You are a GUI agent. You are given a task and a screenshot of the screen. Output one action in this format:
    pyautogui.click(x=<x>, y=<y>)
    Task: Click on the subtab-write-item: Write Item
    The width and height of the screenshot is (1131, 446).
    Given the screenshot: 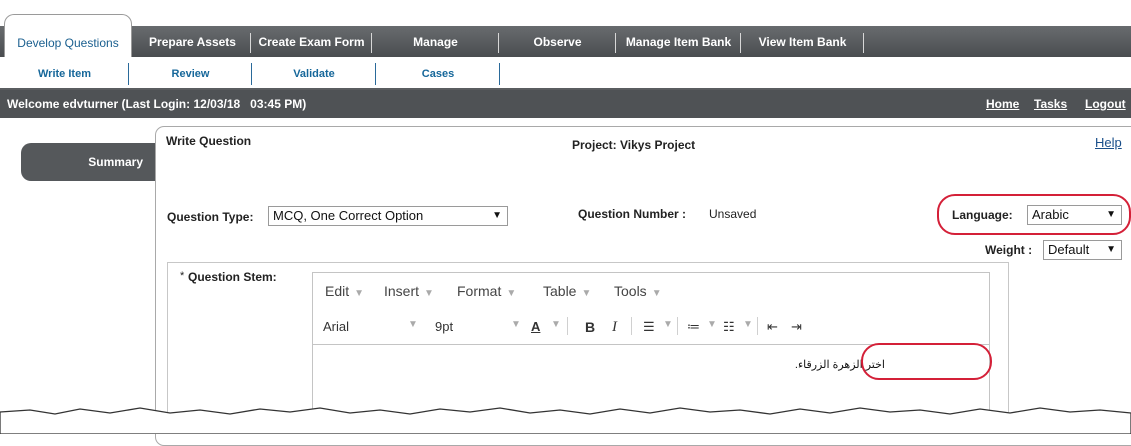 What is the action you would take?
    pyautogui.click(x=64, y=74)
    